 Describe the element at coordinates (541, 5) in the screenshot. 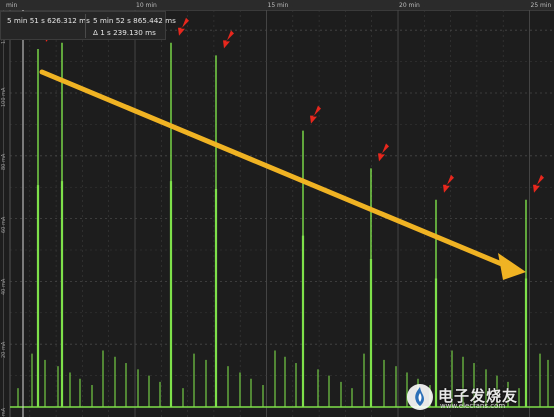

I see `time-tick-label: 25 min` at that location.